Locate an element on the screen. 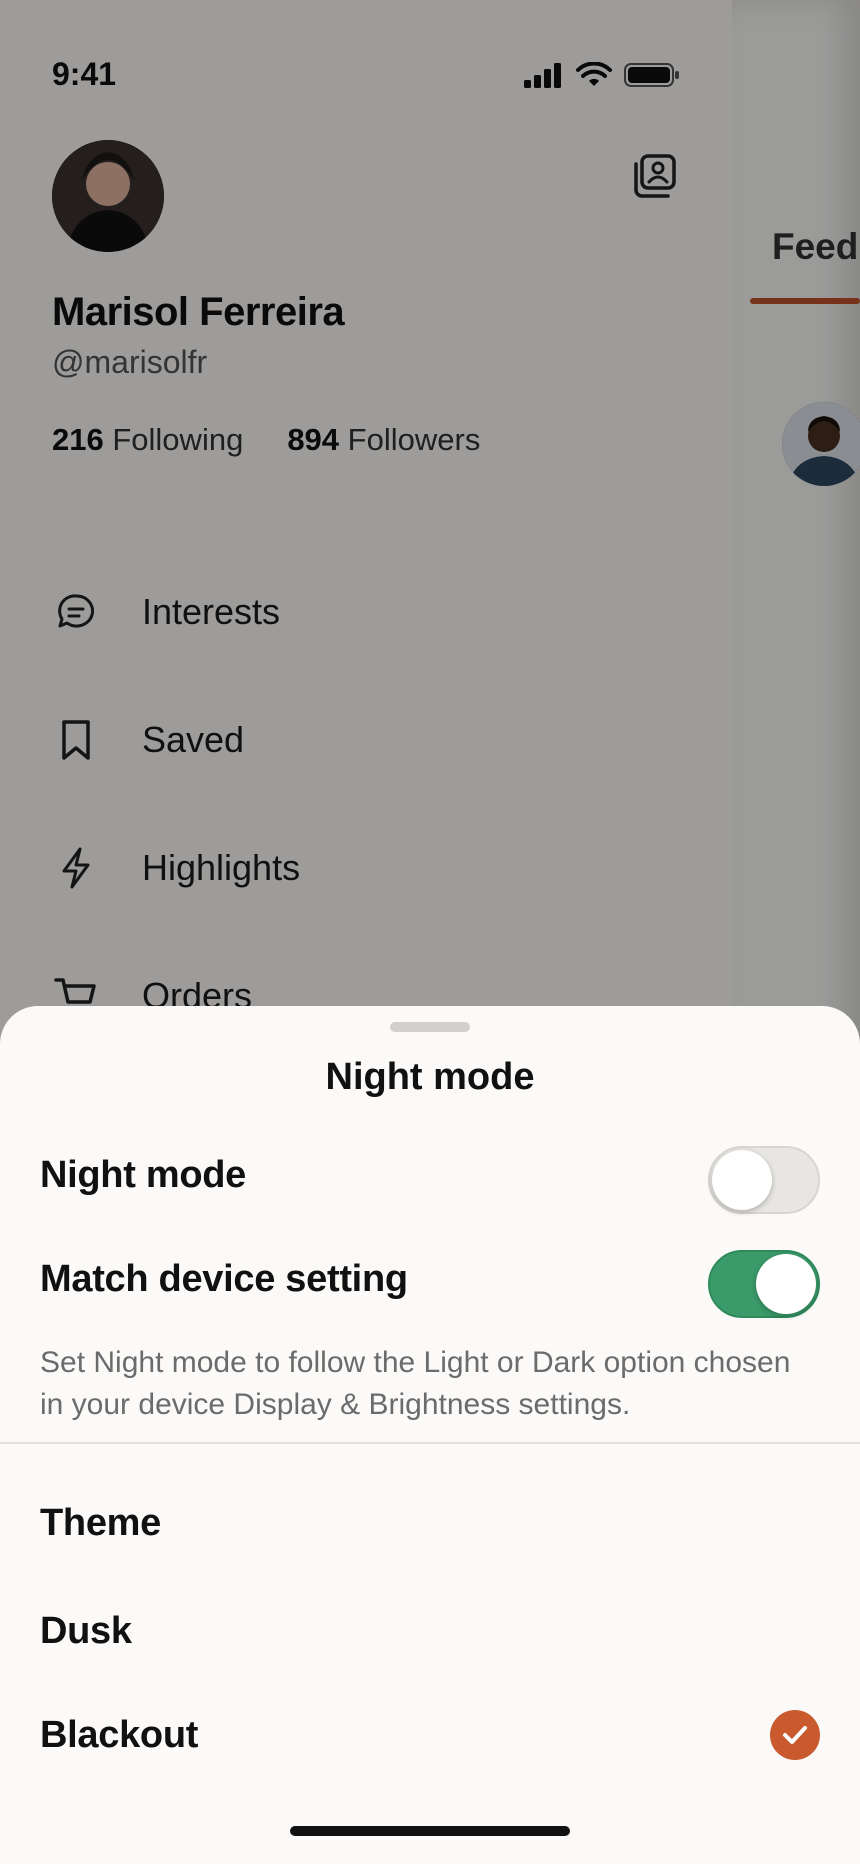  match-device-toggle is located at coordinates (764, 1284).